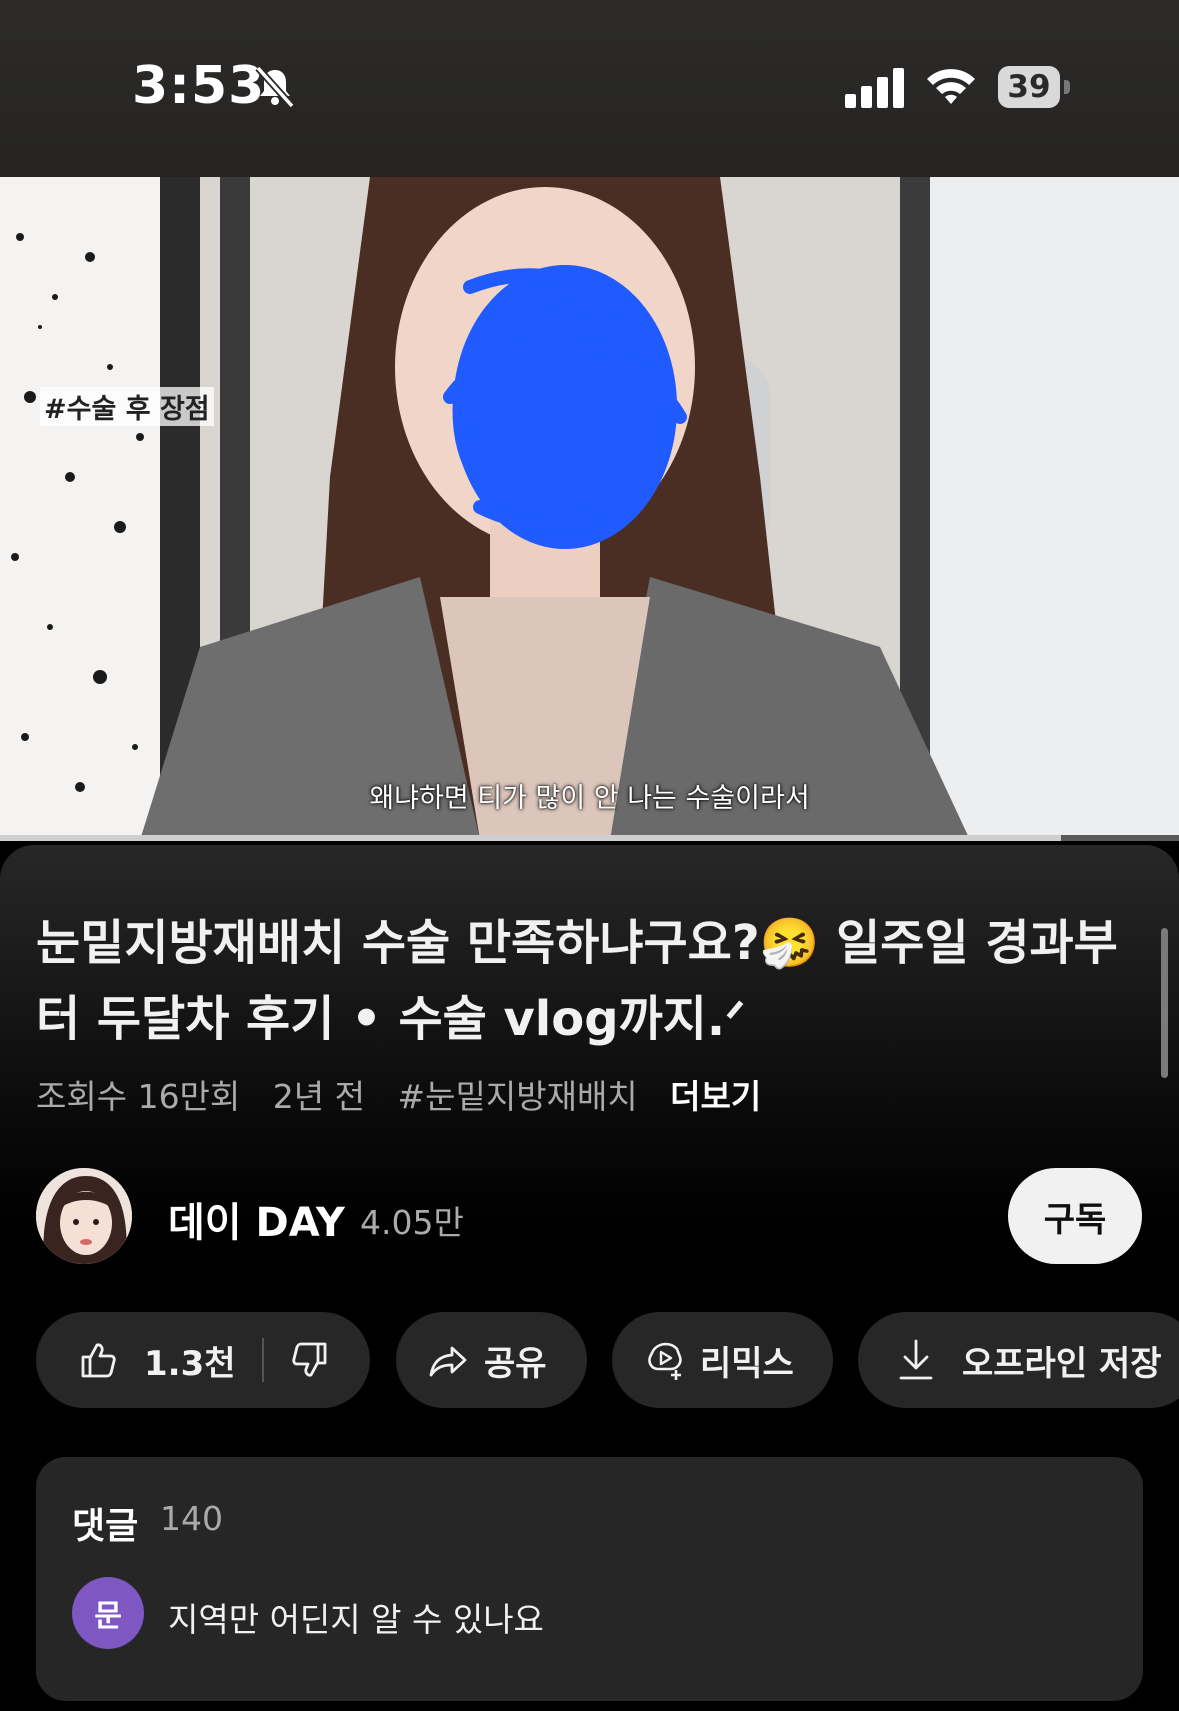 The image size is (1179, 1711). What do you see at coordinates (665, 1361) in the screenshot?
I see `remix-icon` at bounding box center [665, 1361].